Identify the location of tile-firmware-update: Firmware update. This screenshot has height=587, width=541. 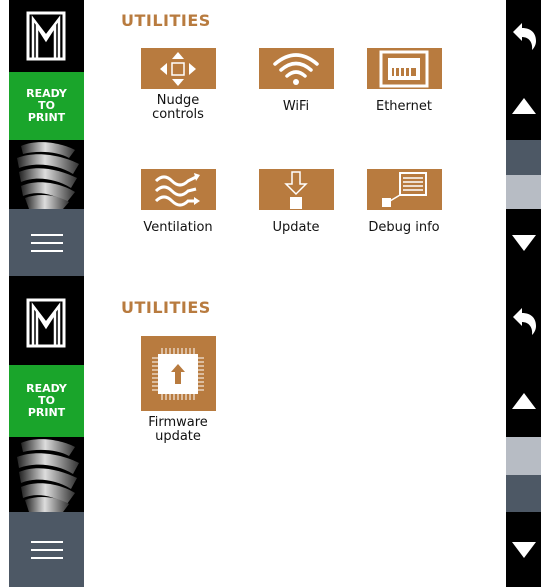
(178, 390).